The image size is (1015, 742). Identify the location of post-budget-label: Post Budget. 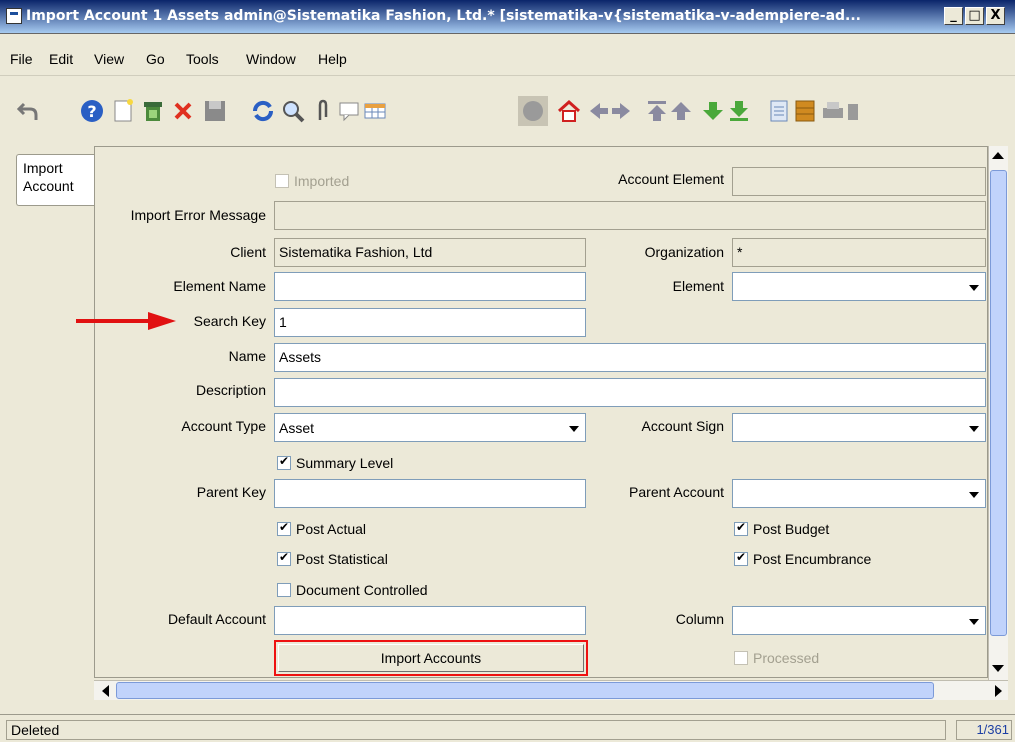
(791, 529).